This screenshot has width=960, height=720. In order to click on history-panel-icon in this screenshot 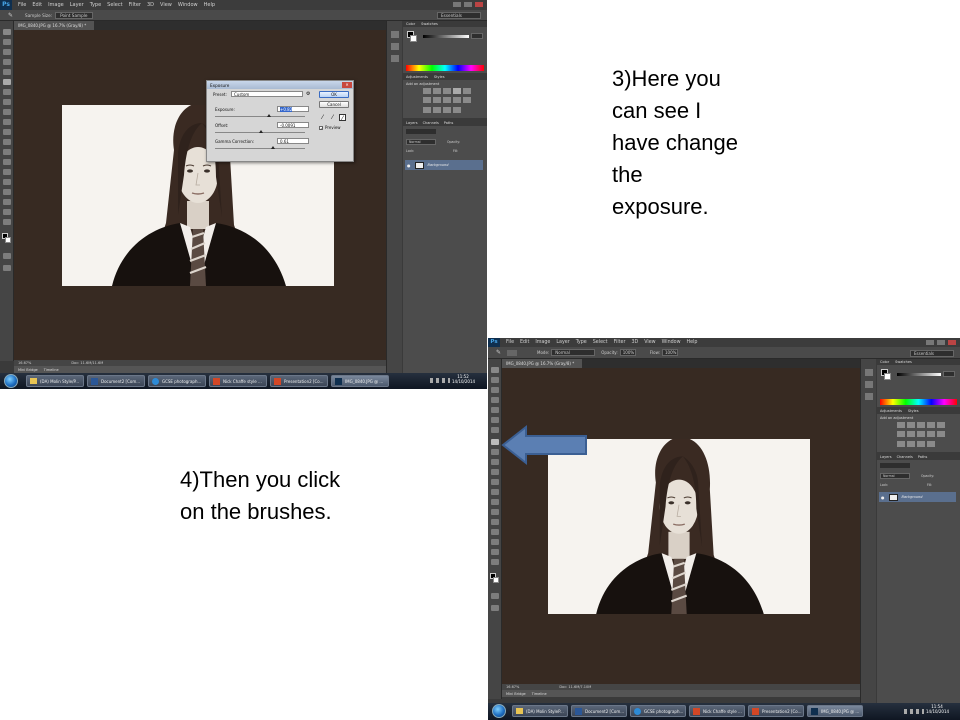, I will do `click(869, 372)`.